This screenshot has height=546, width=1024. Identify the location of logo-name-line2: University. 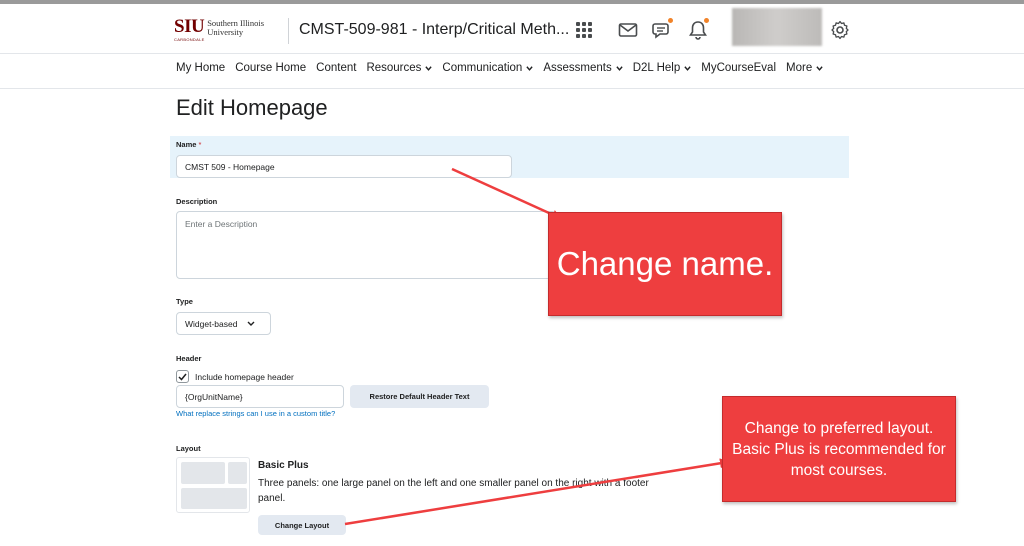
(225, 31).